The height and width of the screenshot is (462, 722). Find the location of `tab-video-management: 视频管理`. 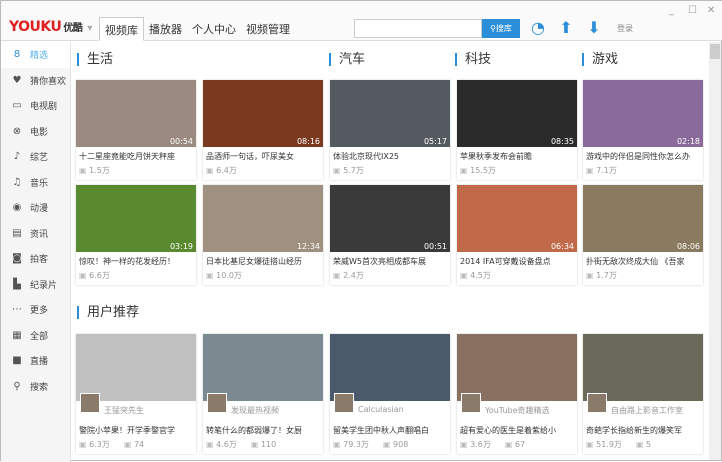

tab-video-management: 视频管理 is located at coordinates (268, 29).